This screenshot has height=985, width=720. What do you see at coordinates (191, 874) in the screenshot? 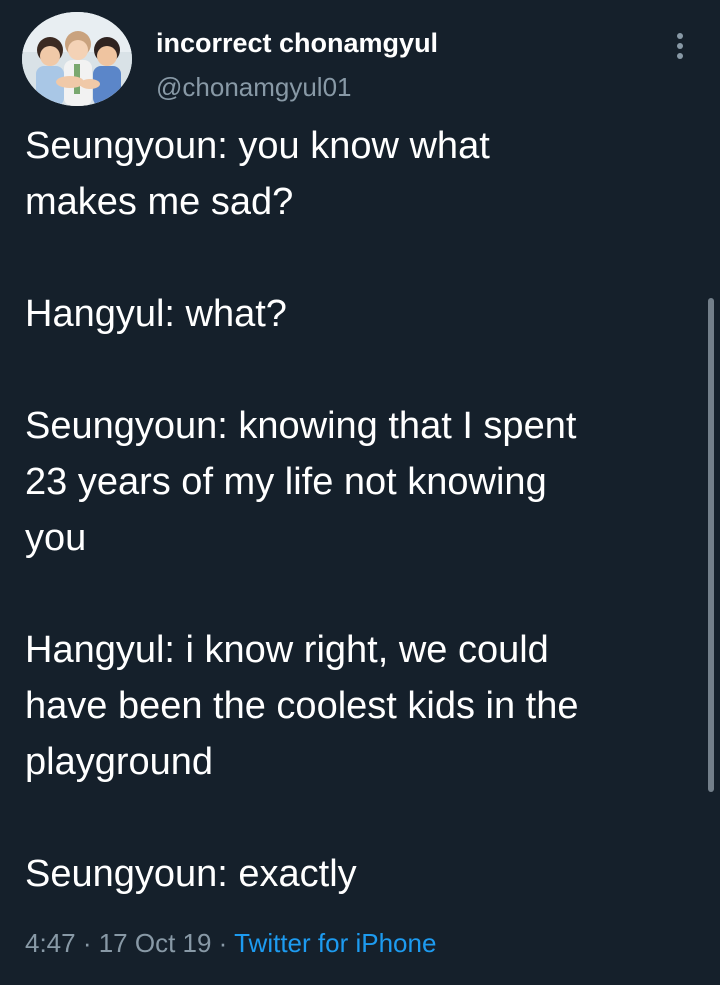
I see `tweet-line: Seungyoun: exactly` at bounding box center [191, 874].